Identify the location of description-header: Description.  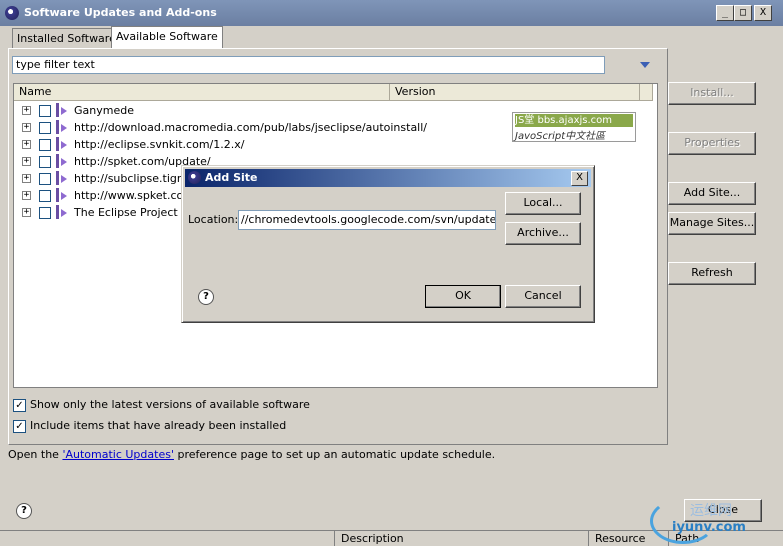
(369, 538).